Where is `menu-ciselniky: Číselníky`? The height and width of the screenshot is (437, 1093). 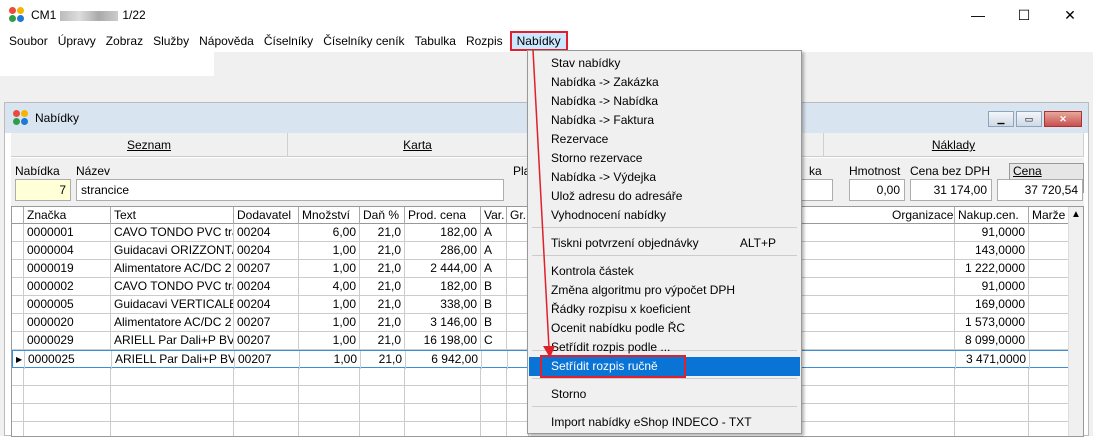 menu-ciselniky: Číselníky is located at coordinates (288, 41).